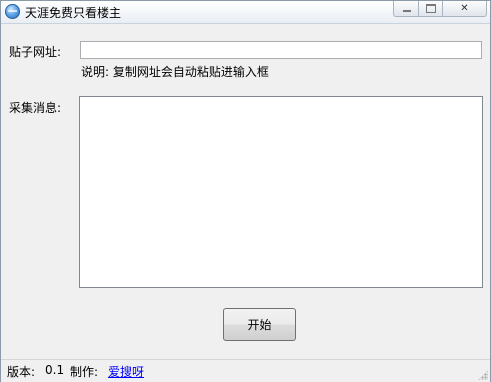 This screenshot has height=382, width=491. I want to click on maximize-icon, so click(431, 8).